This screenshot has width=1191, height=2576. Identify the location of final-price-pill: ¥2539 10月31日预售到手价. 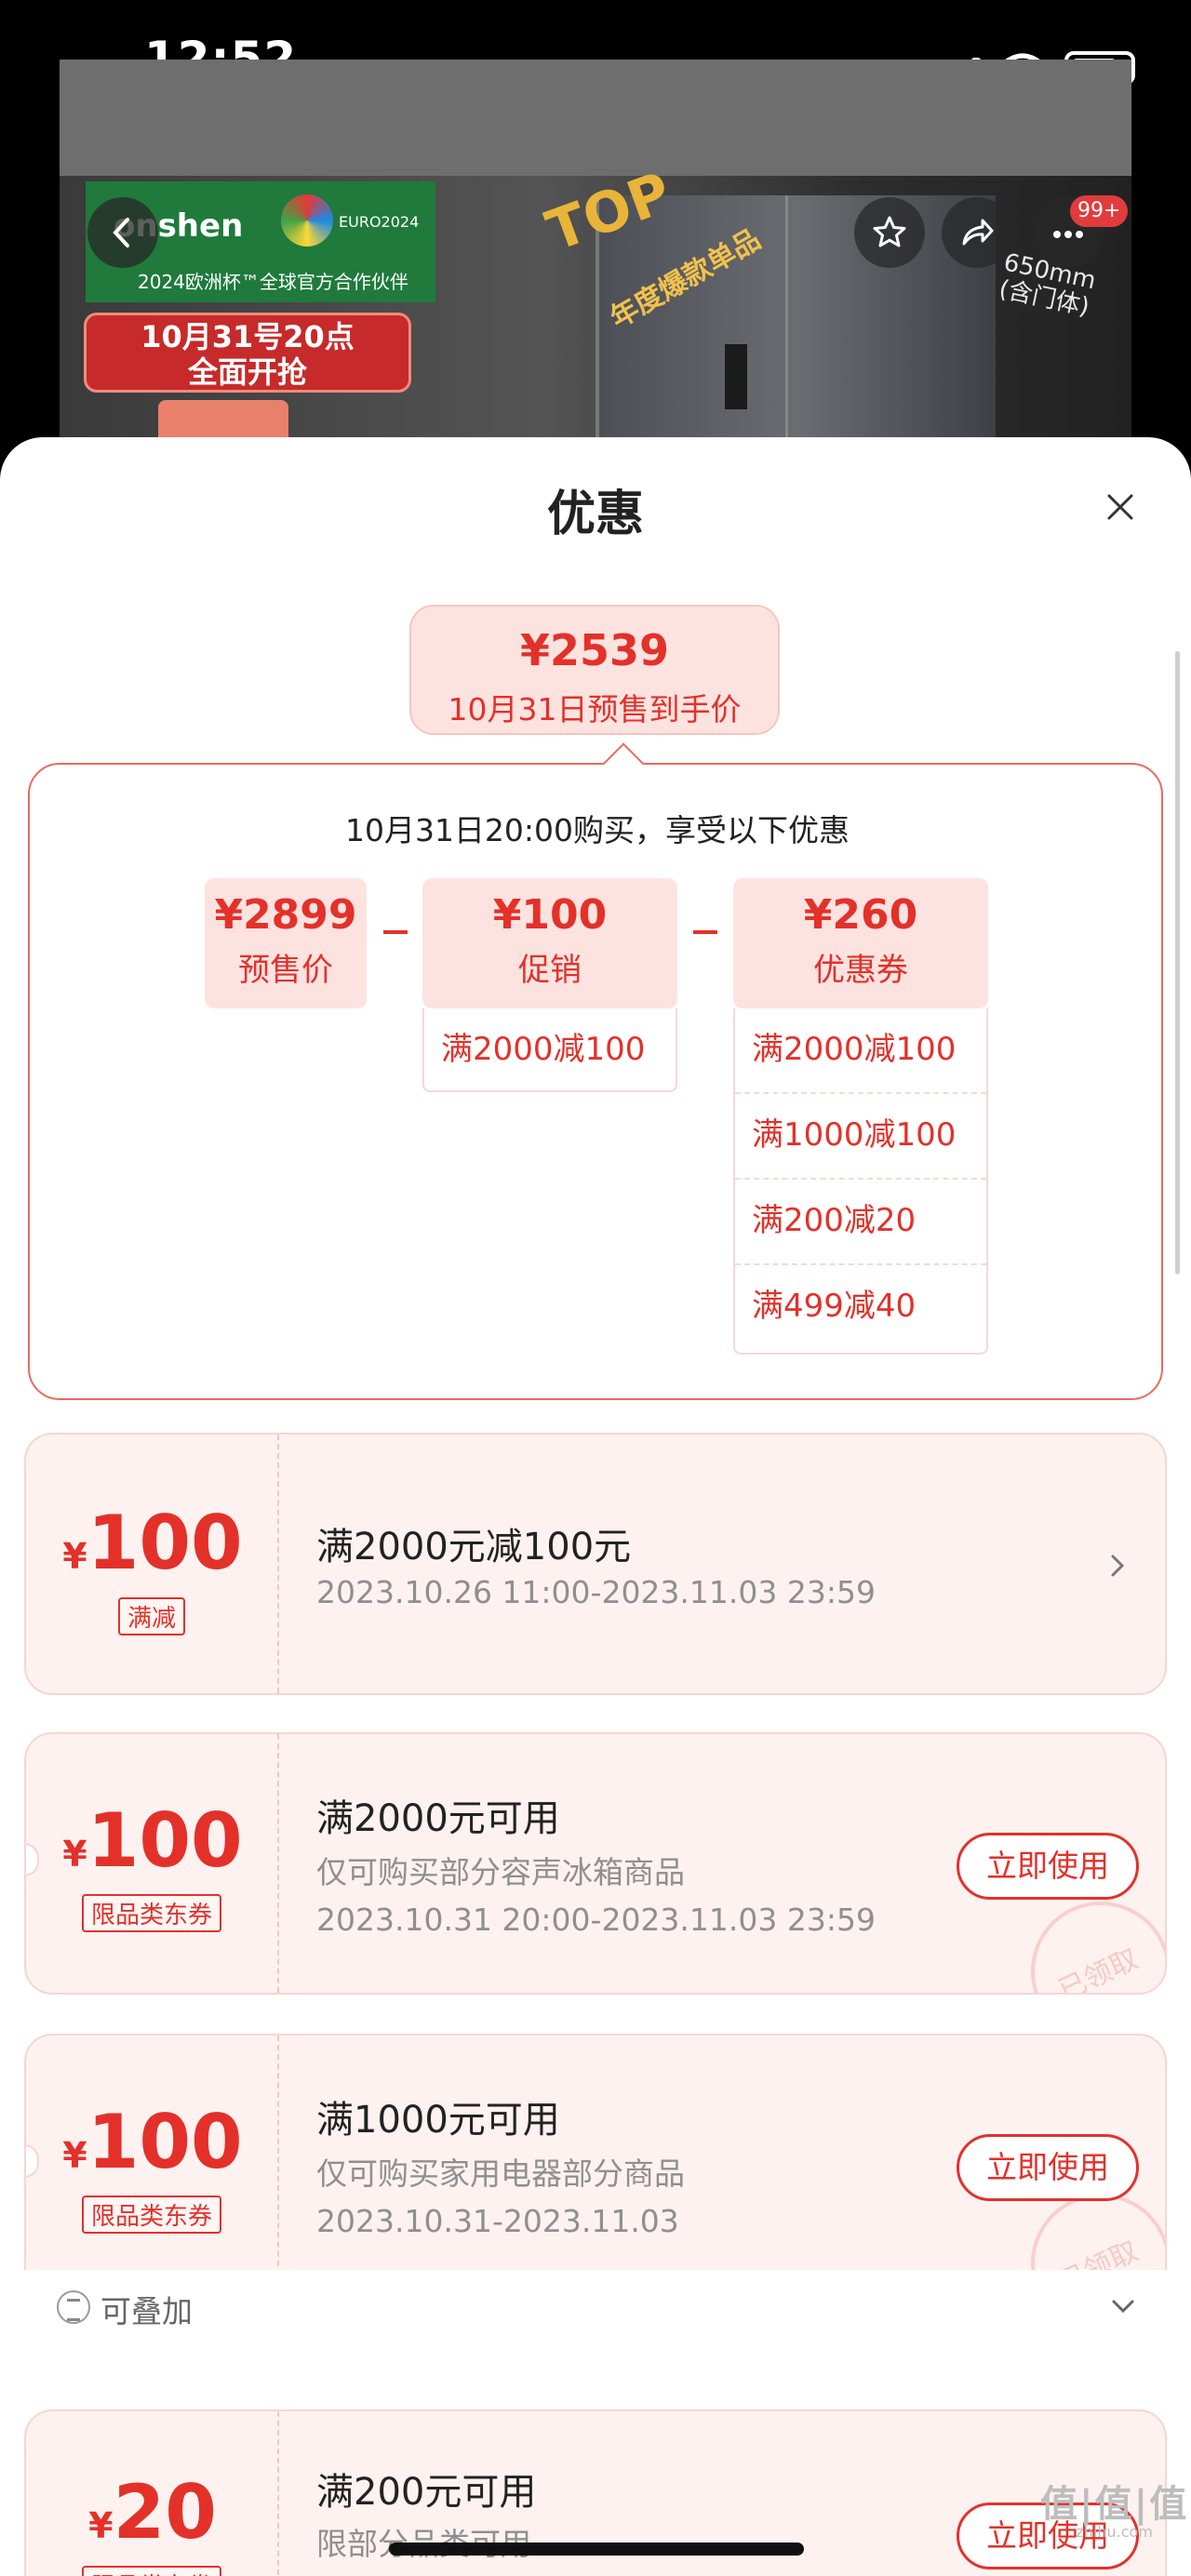
(594, 670).